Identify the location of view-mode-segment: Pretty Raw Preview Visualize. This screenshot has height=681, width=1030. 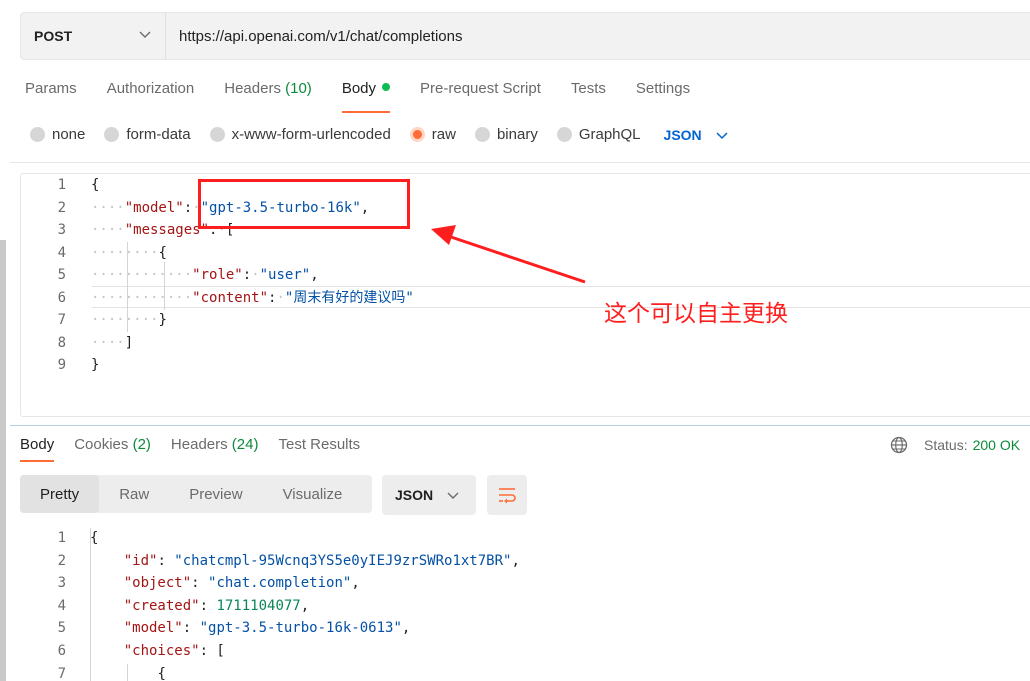
(196, 494).